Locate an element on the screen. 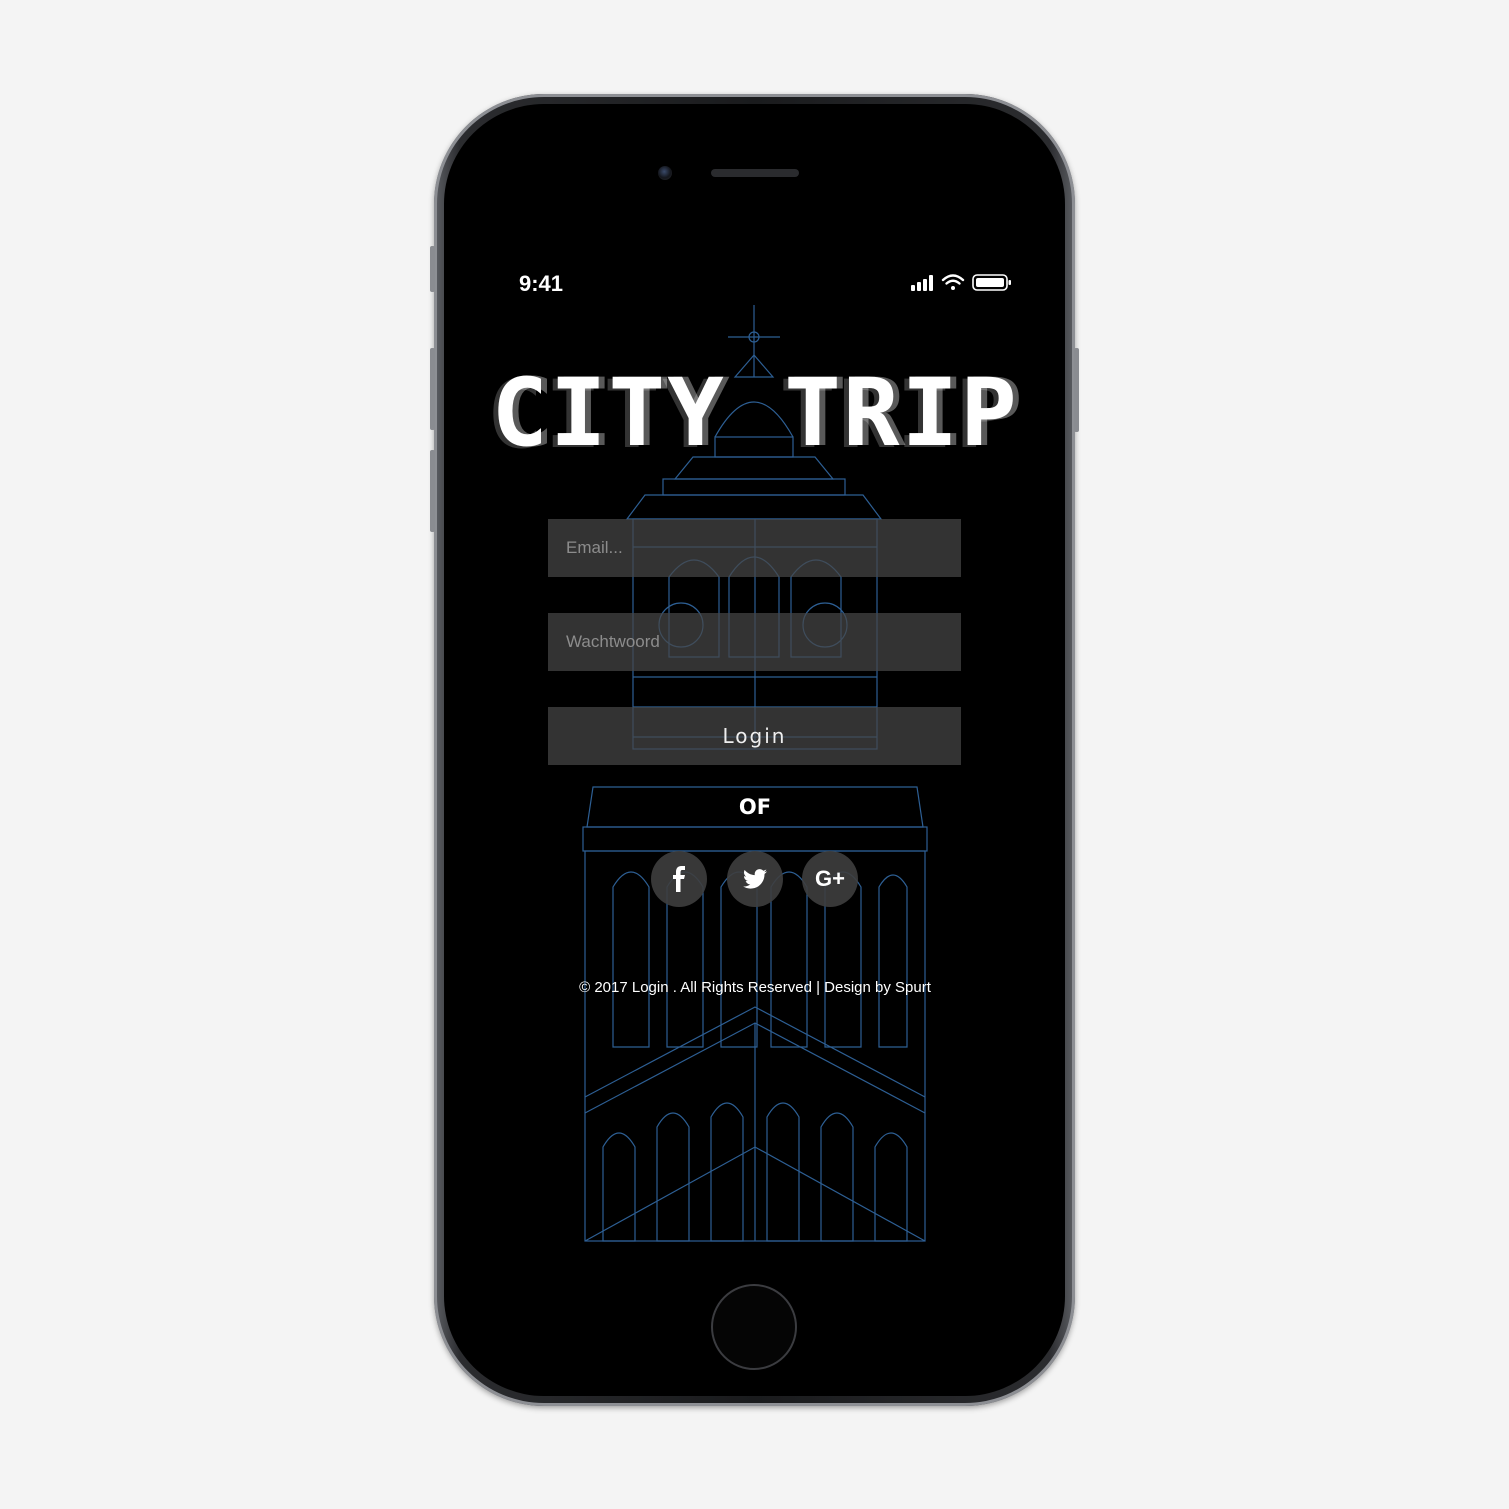  facebook-icon is located at coordinates (679, 879).